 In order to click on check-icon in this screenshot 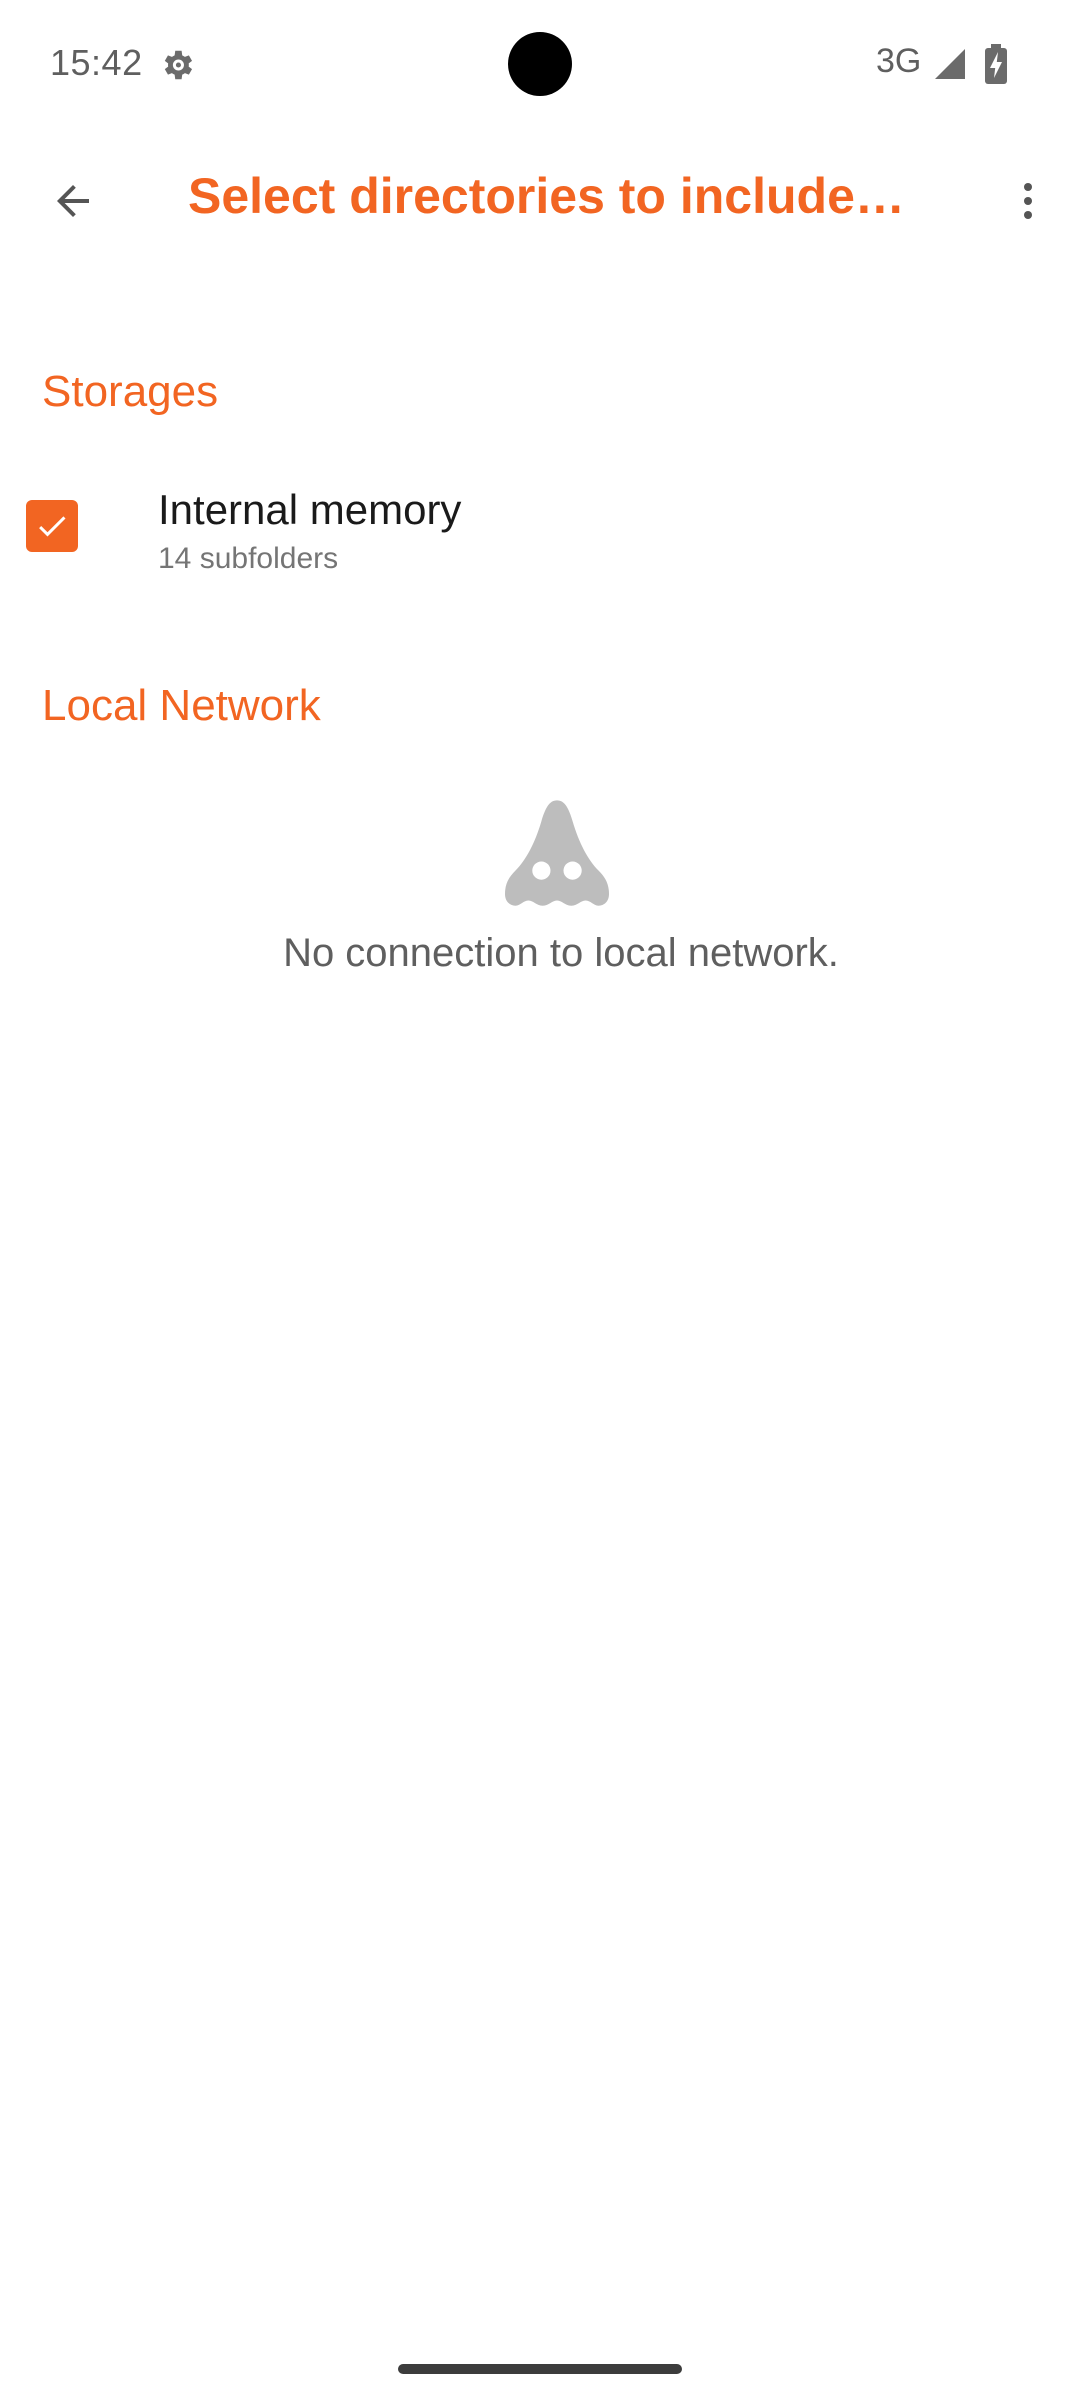, I will do `click(52, 526)`.